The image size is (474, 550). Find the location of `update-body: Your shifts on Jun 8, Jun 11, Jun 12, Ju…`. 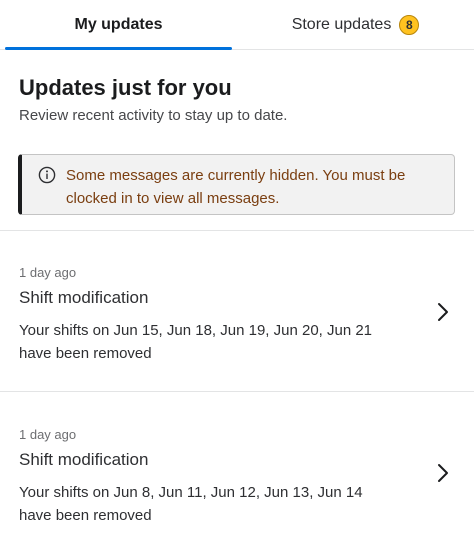

update-body: Your shifts on Jun 8, Jun 11, Jun 12, Ju… is located at coordinates (191, 504).